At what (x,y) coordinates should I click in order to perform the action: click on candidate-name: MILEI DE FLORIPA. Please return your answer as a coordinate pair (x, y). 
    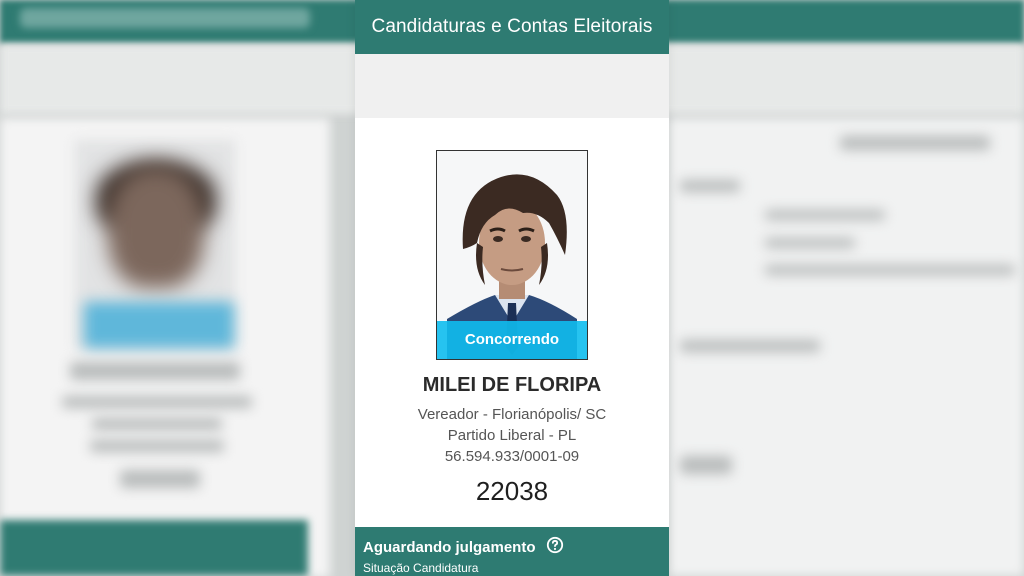
    Looking at the image, I should click on (512, 385).